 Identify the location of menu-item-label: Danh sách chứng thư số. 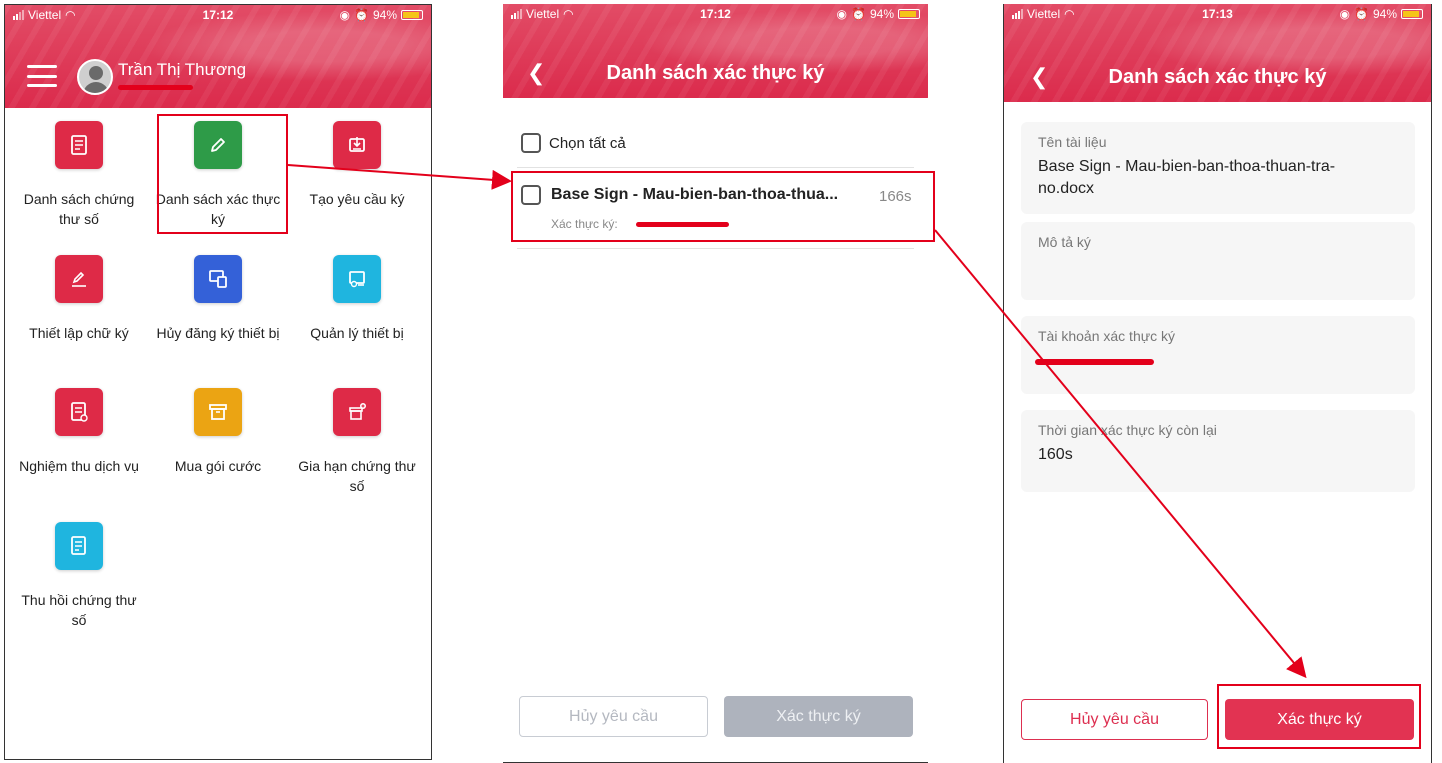
(79, 209).